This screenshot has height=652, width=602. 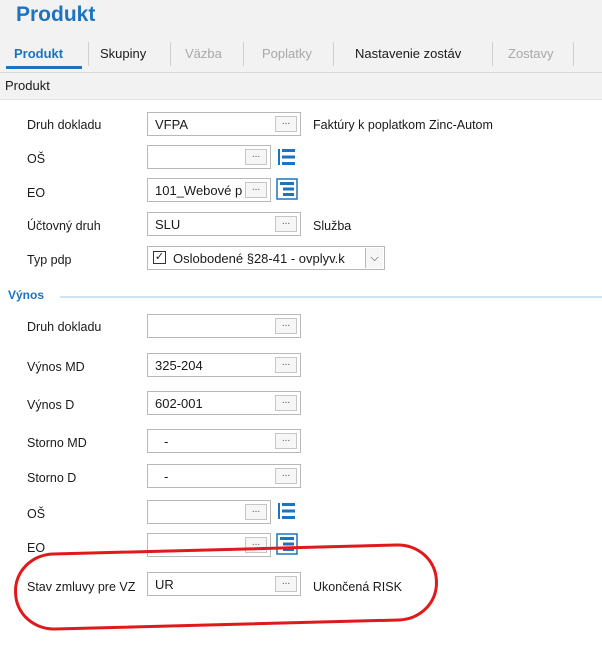 What do you see at coordinates (332, 226) in the screenshot?
I see `uctovny-druh-description: Služba` at bounding box center [332, 226].